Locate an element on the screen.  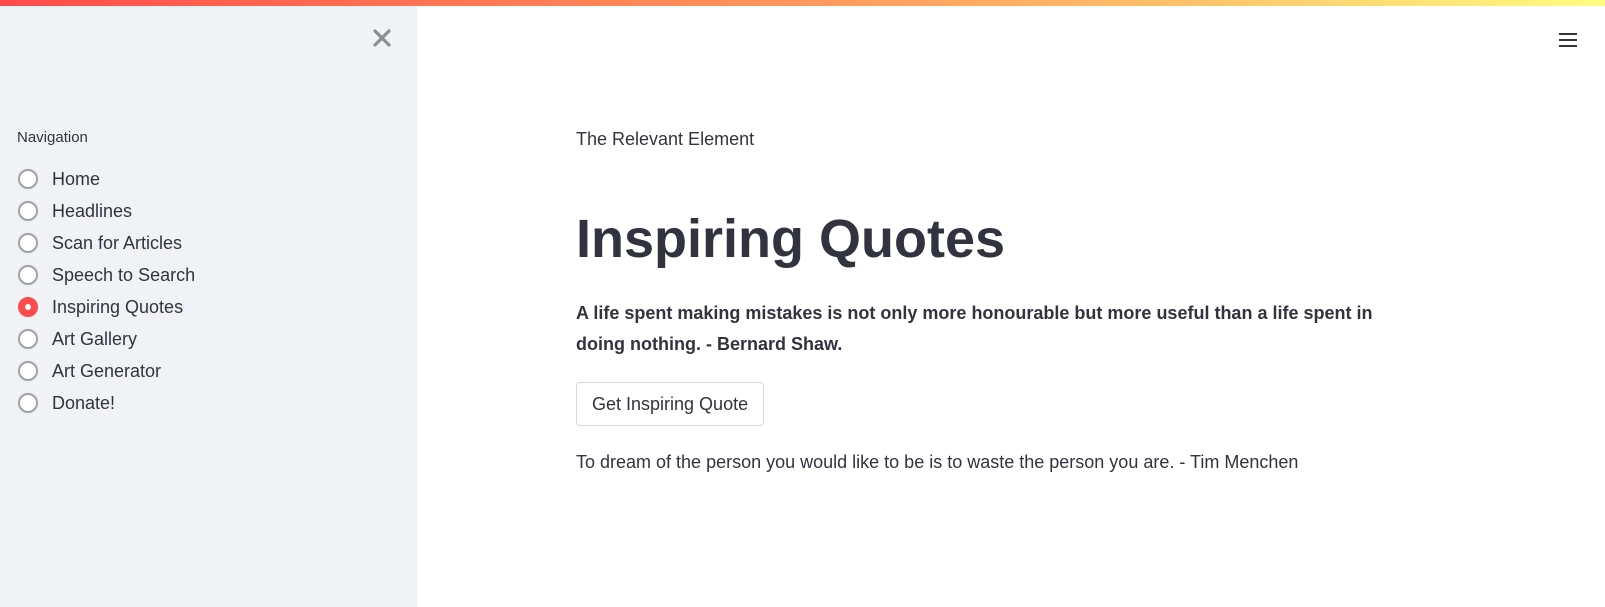
nav-option-label: Donate! is located at coordinates (84, 402).